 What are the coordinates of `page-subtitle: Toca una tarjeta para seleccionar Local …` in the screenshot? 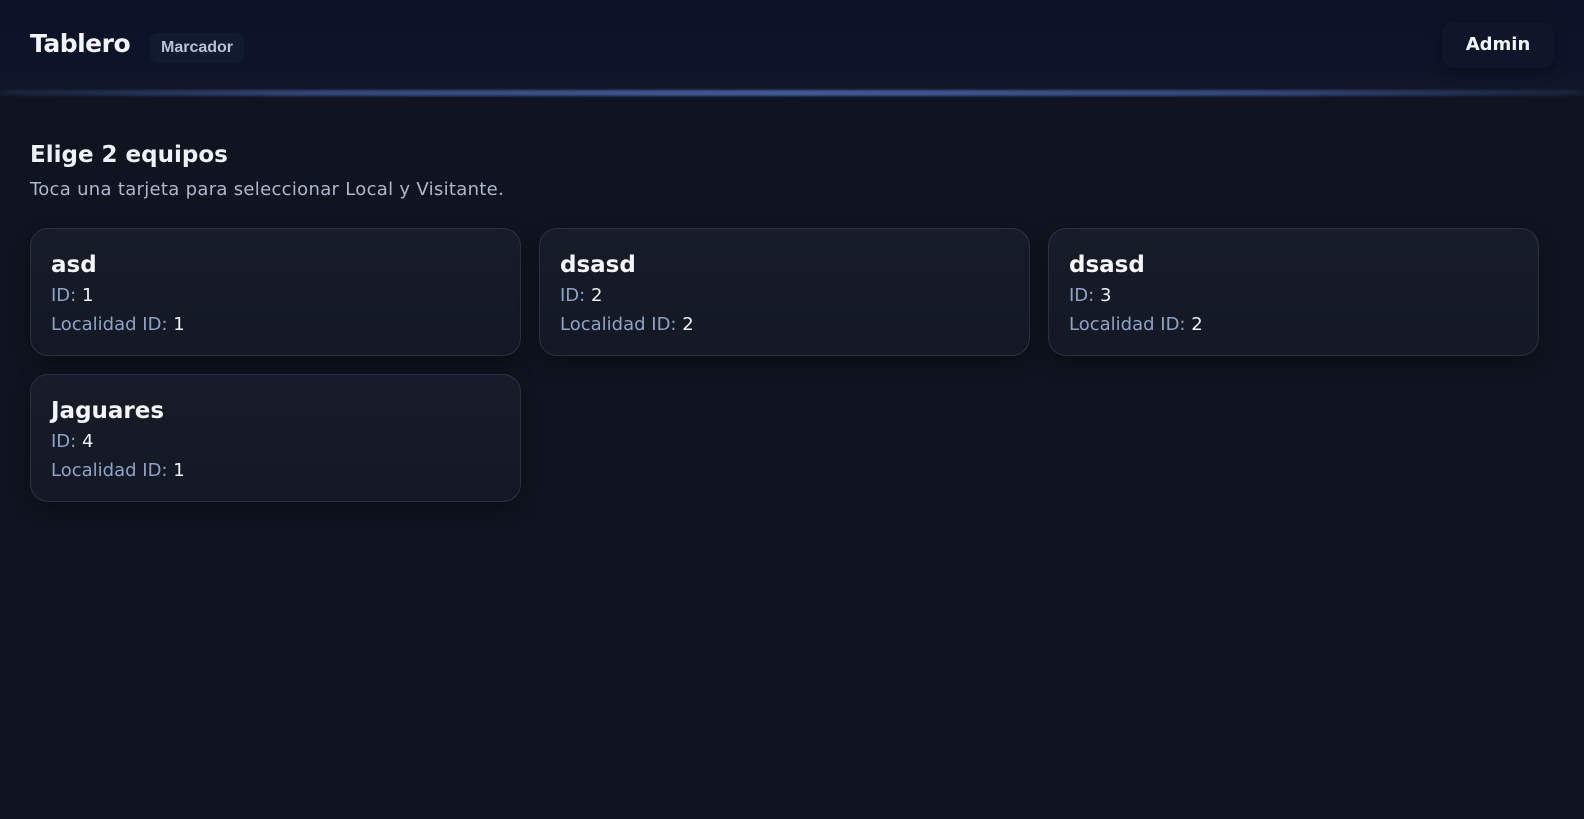 It's located at (267, 189).